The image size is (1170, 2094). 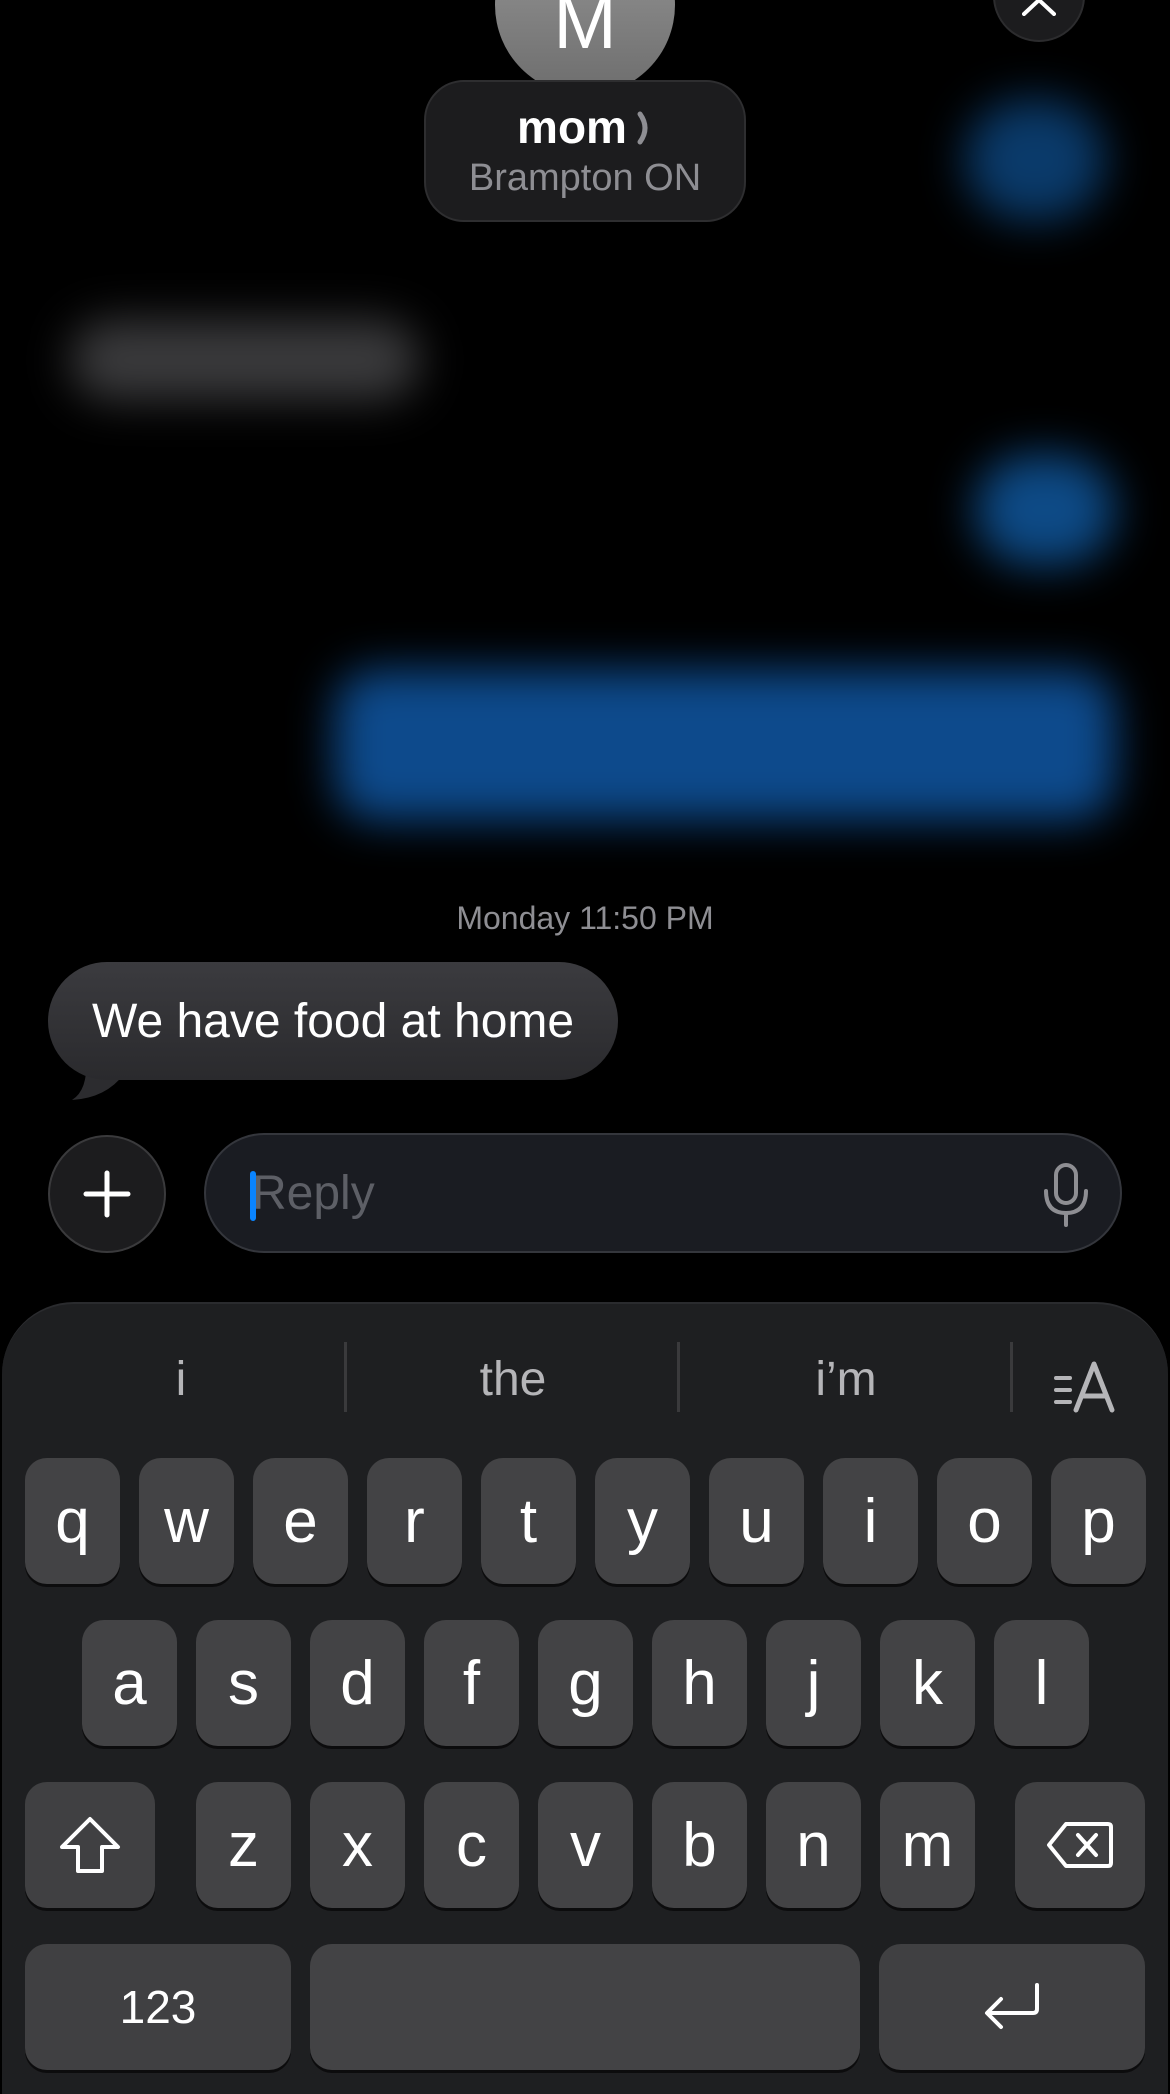 What do you see at coordinates (585, 1845) in the screenshot?
I see `key-v: v` at bounding box center [585, 1845].